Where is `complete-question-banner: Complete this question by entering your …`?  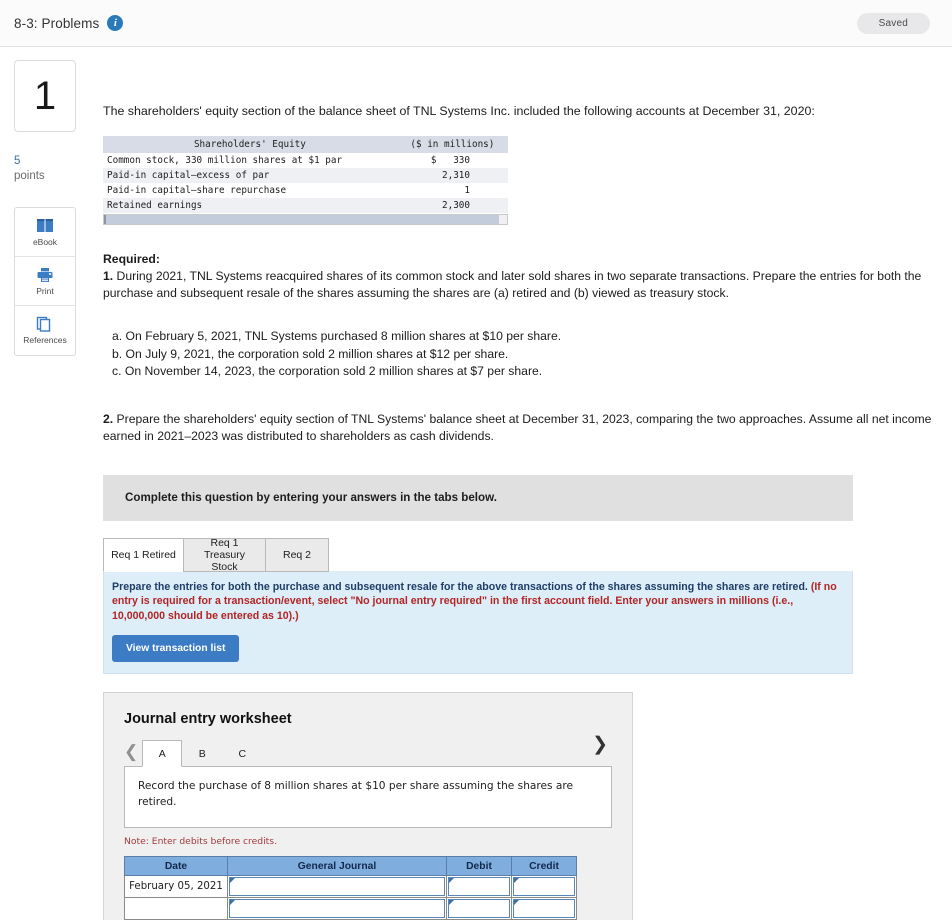 complete-question-banner: Complete this question by entering your … is located at coordinates (478, 497).